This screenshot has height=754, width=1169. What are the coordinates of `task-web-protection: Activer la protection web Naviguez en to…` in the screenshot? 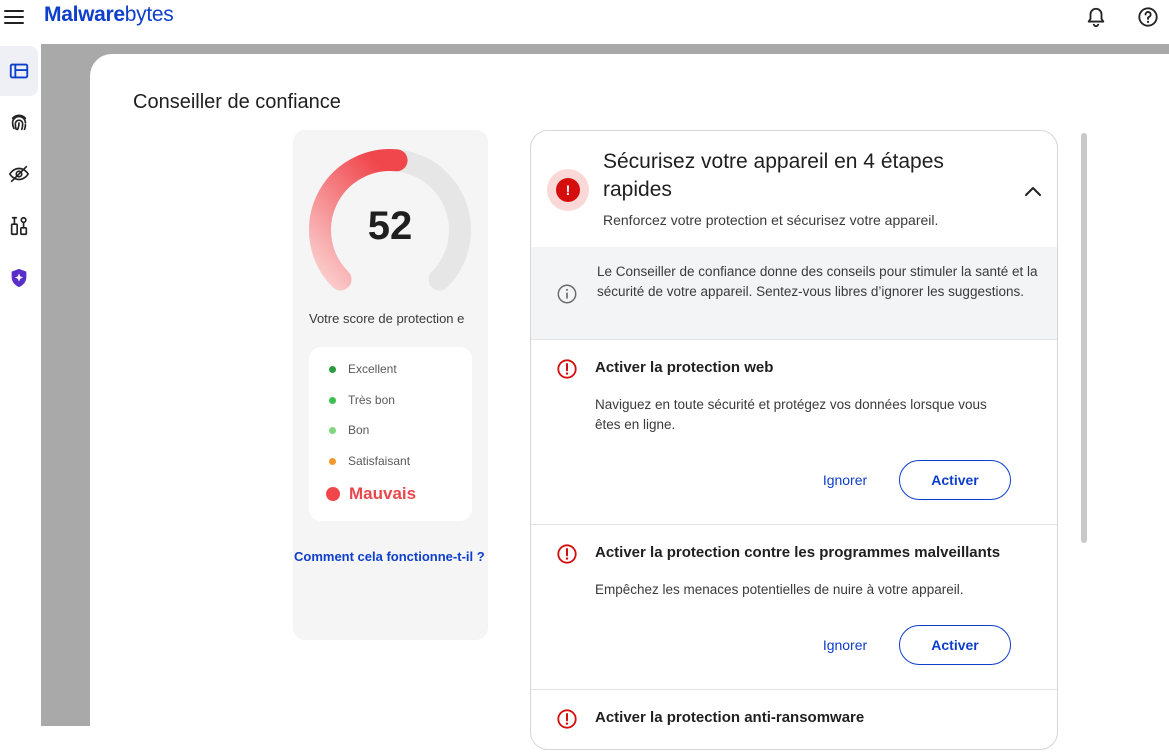 It's located at (794, 432).